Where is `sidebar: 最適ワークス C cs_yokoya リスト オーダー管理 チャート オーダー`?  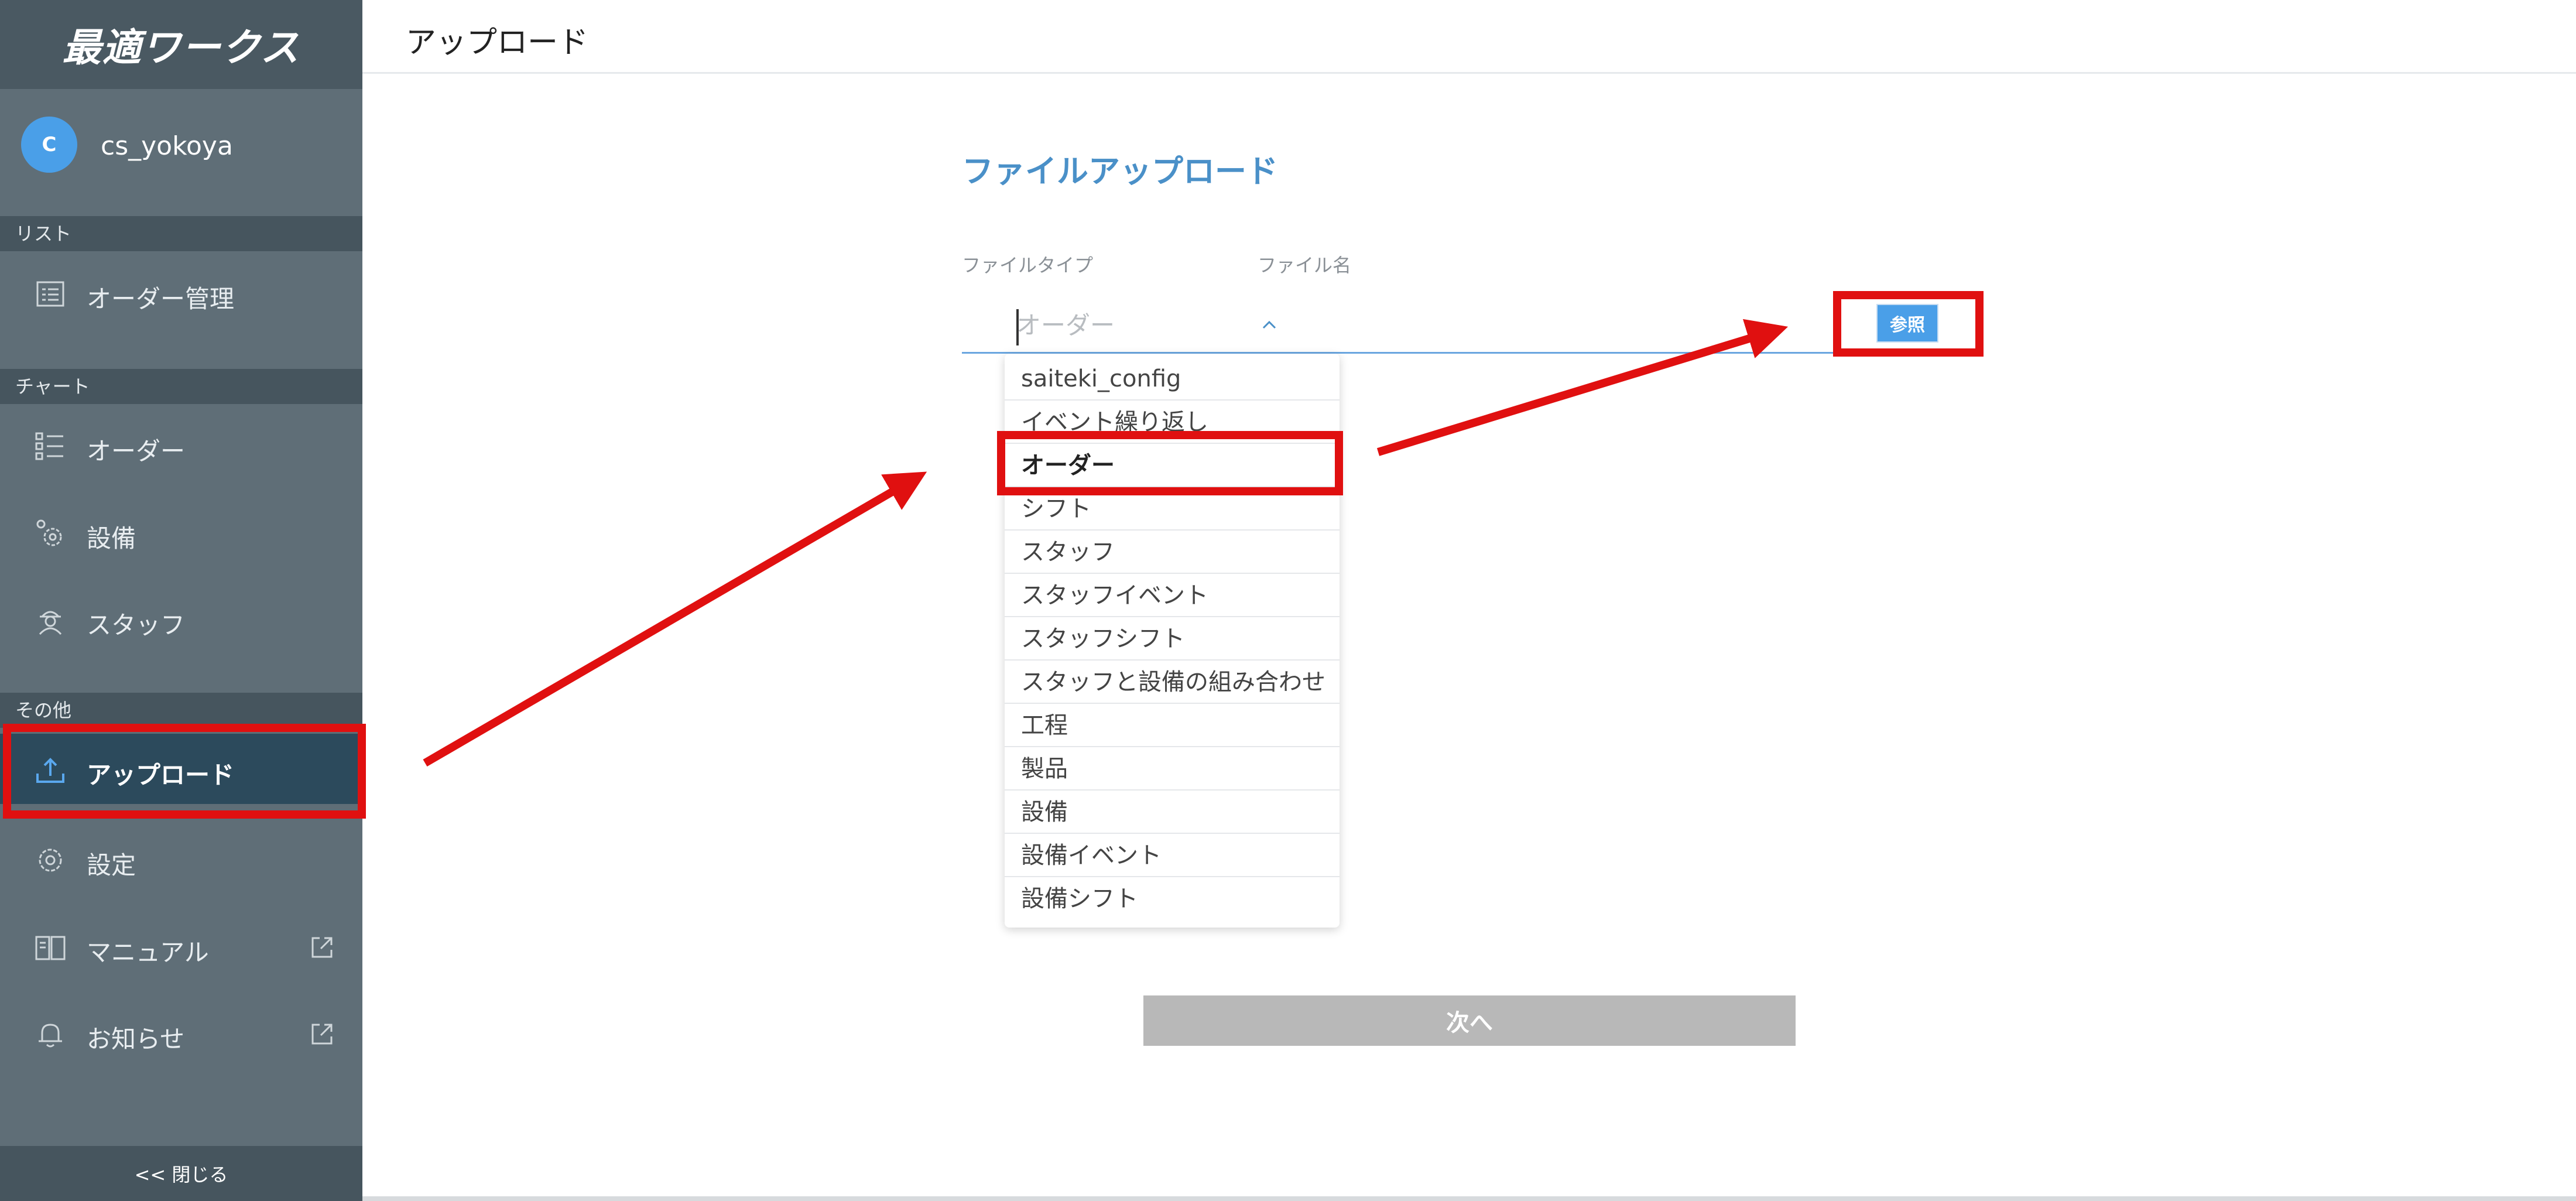 sidebar: 最適ワークス C cs_yokoya リスト オーダー管理 チャート オーダー is located at coordinates (181, 600).